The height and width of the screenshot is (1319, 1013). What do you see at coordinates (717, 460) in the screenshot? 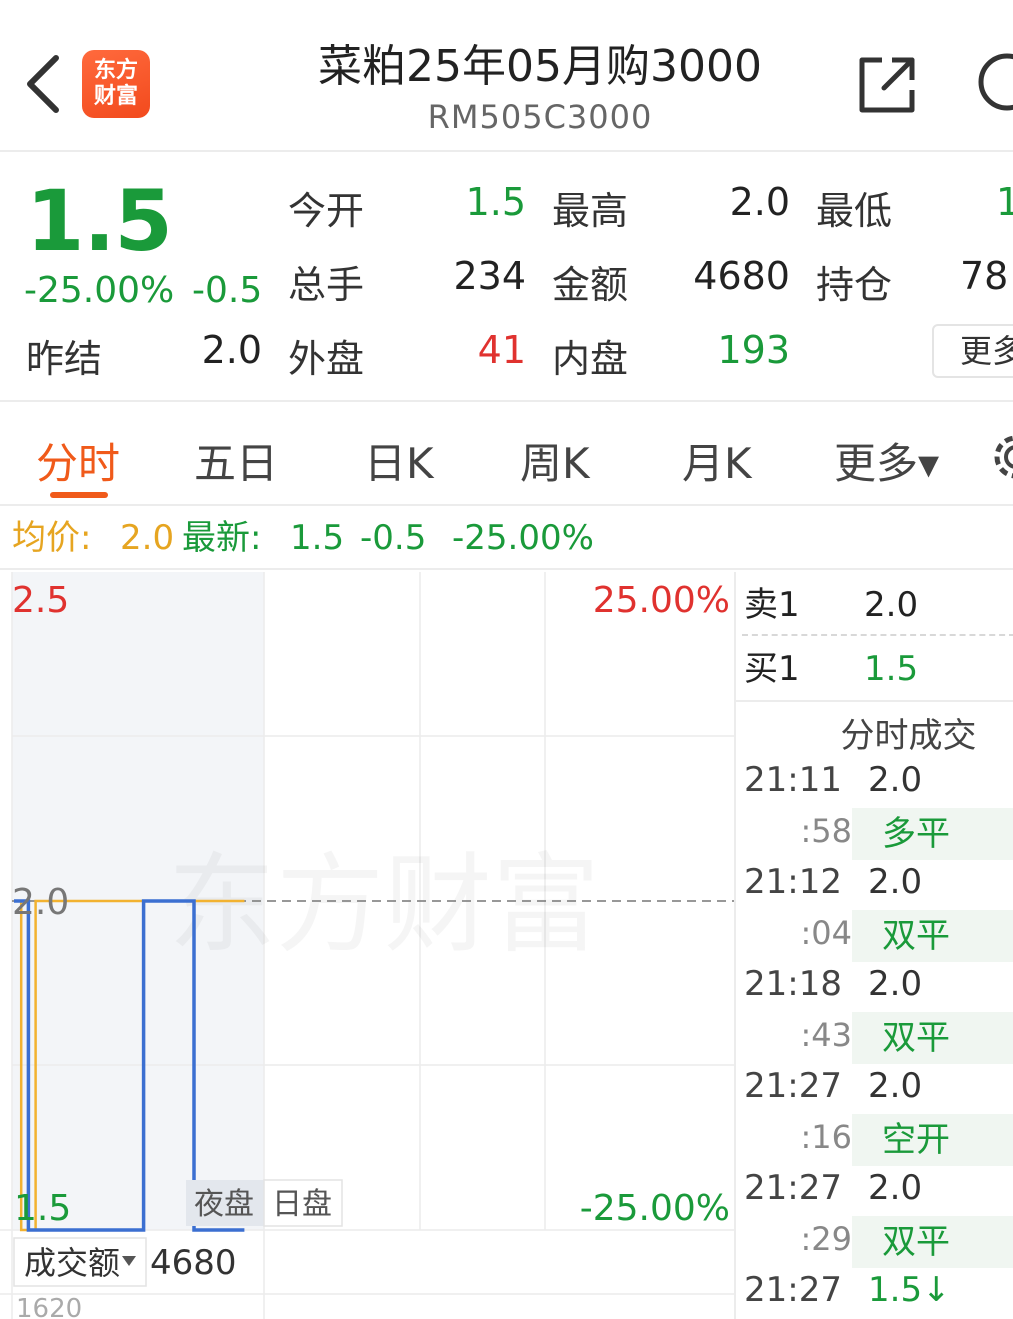
I see `tab-monthly-k: 月K` at bounding box center [717, 460].